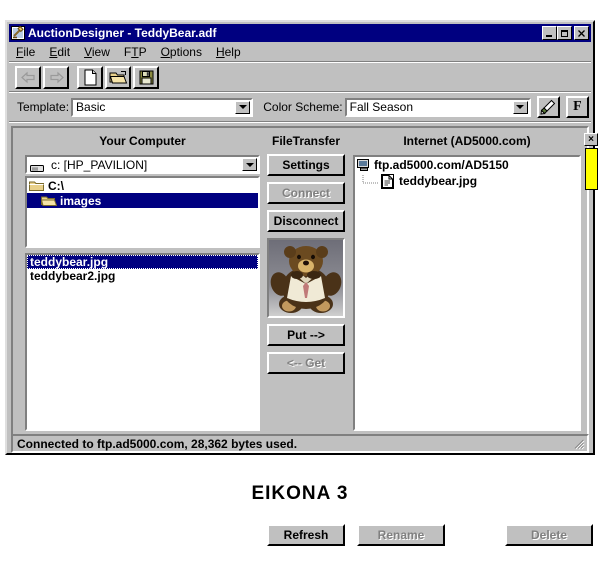  Describe the element at coordinates (135, 52) in the screenshot. I see `menu-ftp: FTP` at that location.